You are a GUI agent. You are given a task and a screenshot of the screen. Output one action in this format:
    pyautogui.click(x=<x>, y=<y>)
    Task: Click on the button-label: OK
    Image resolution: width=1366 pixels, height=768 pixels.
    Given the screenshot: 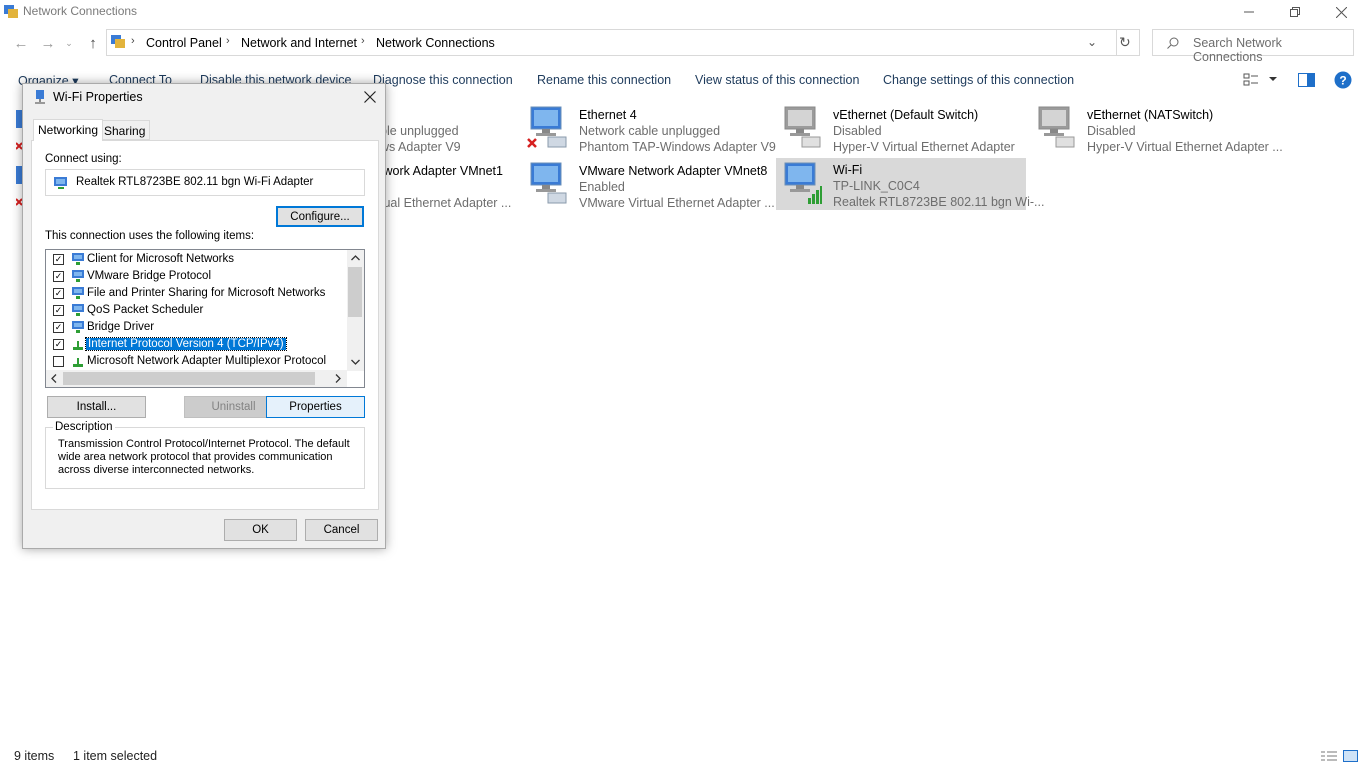 What is the action you would take?
    pyautogui.click(x=260, y=530)
    